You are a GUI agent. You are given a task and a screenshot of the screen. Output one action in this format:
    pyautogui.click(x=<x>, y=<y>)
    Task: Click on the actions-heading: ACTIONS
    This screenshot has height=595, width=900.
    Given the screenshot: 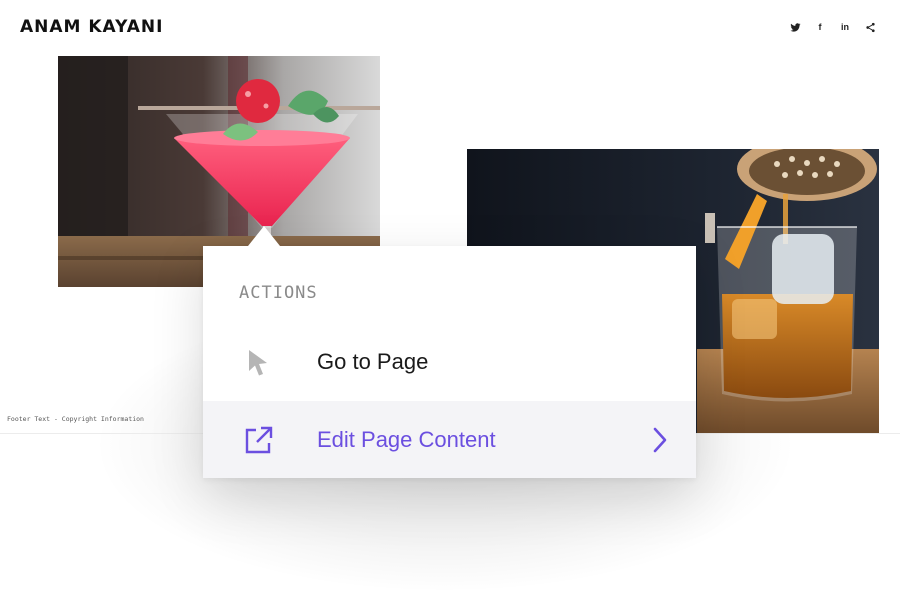 What is the action you would take?
    pyautogui.click(x=278, y=293)
    